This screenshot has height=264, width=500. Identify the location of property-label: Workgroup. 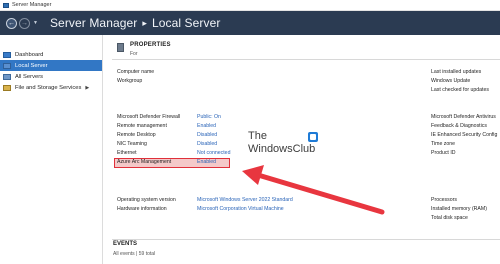
(130, 81).